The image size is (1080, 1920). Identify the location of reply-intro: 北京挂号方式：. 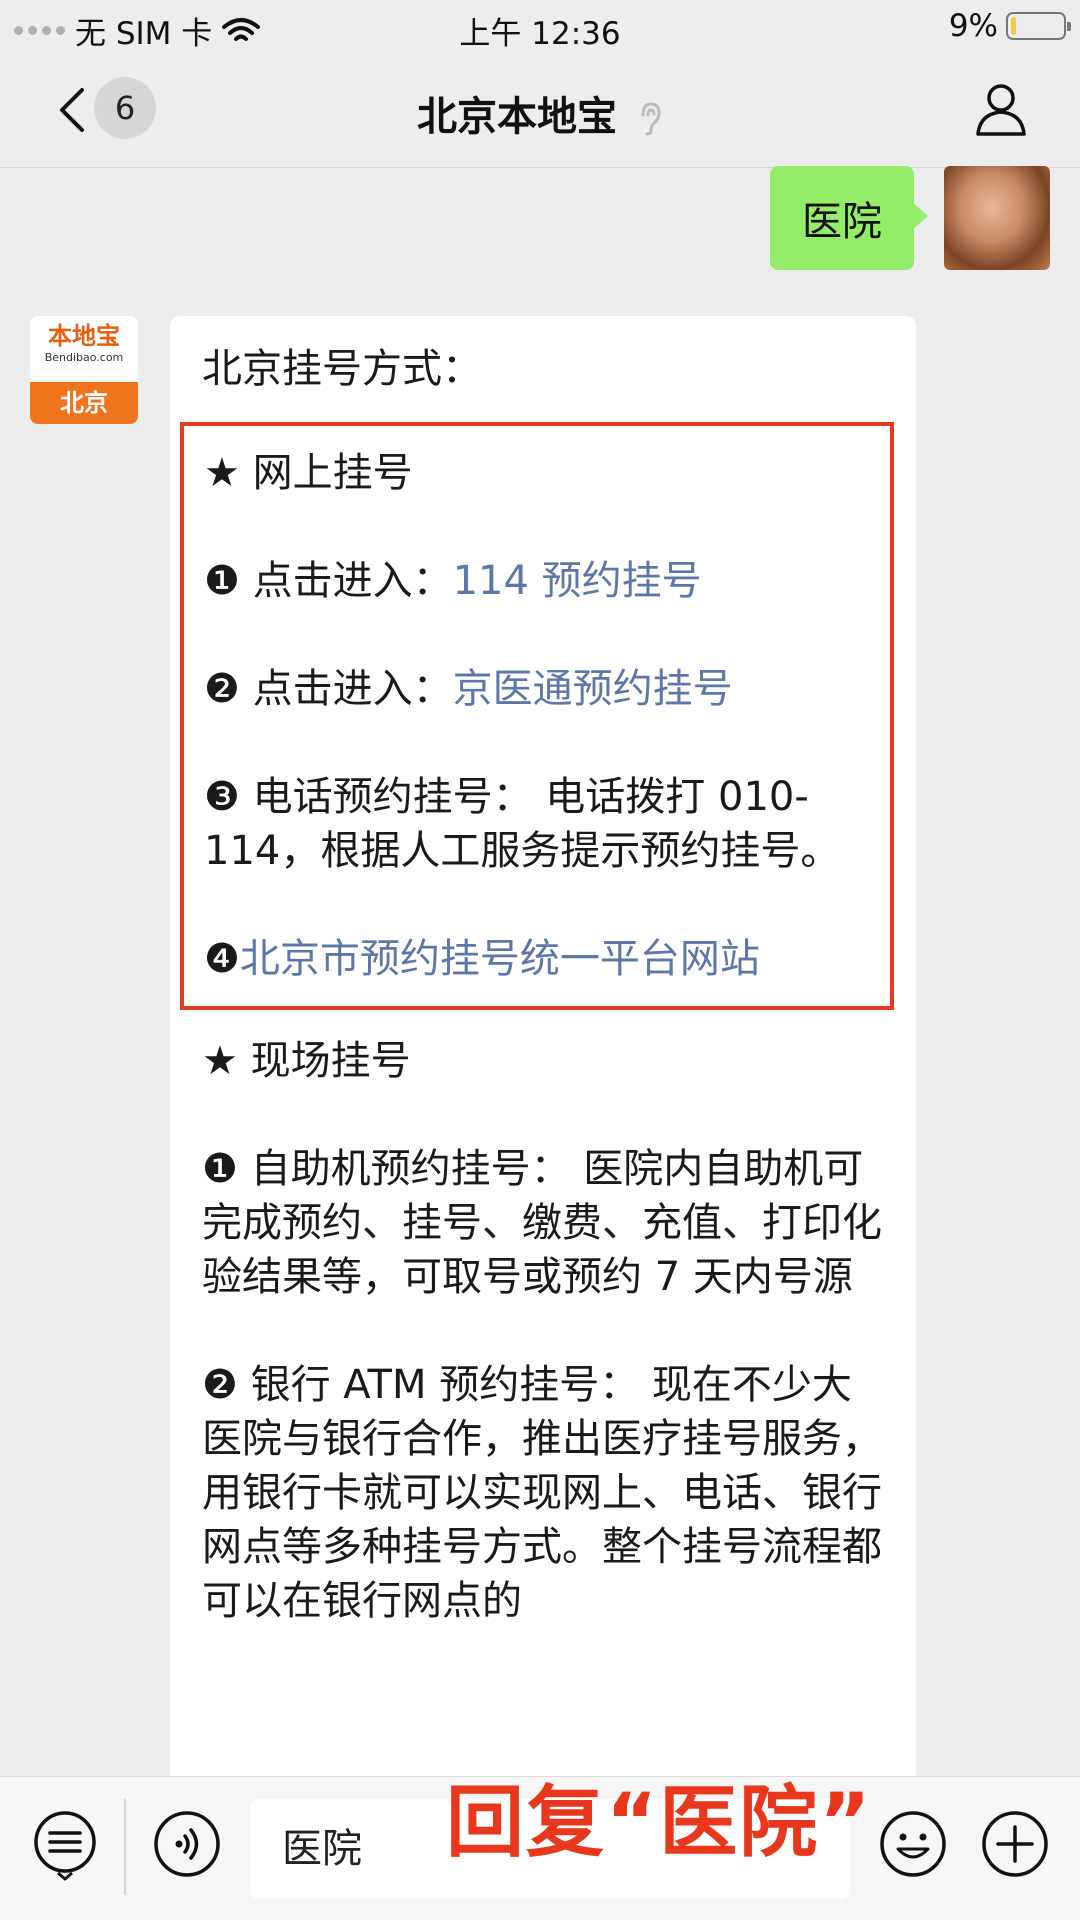
(342, 369).